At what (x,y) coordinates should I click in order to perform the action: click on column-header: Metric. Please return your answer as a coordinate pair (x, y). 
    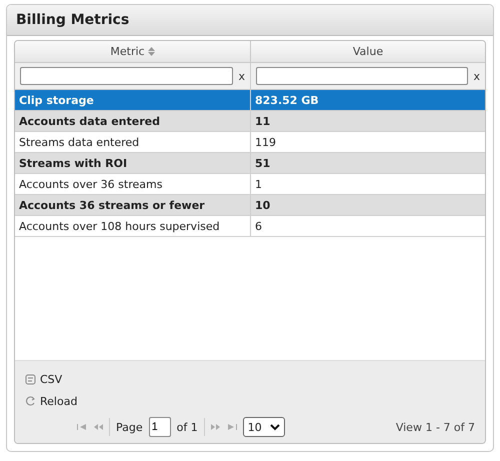
    Looking at the image, I should click on (133, 52).